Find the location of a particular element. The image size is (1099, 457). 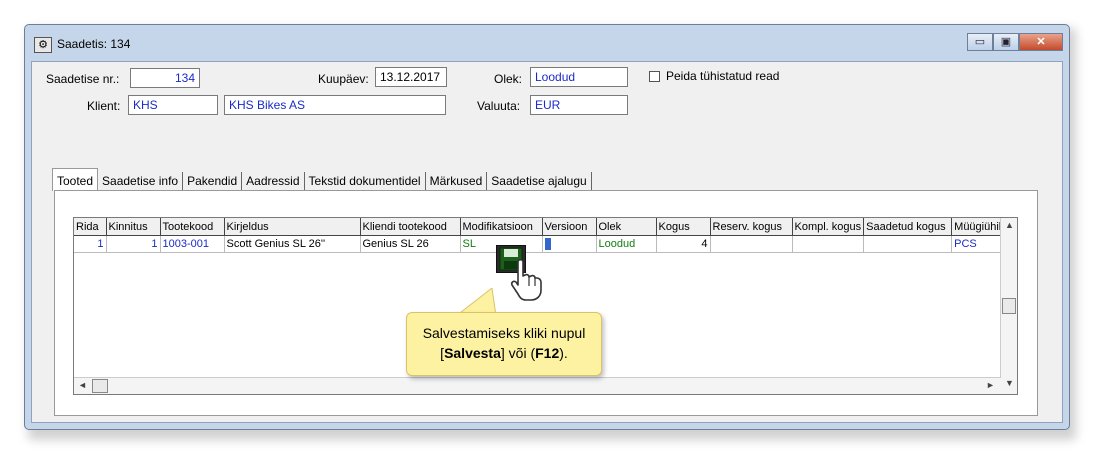

currency-field: EUR is located at coordinates (579, 105).